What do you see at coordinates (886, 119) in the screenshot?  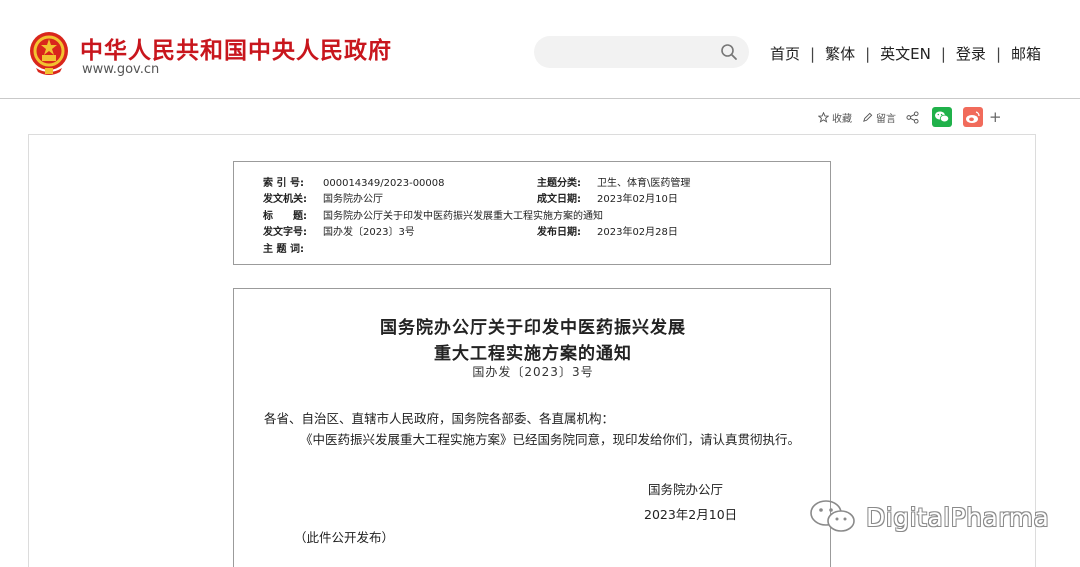 I see `comment-label: 留言` at bounding box center [886, 119].